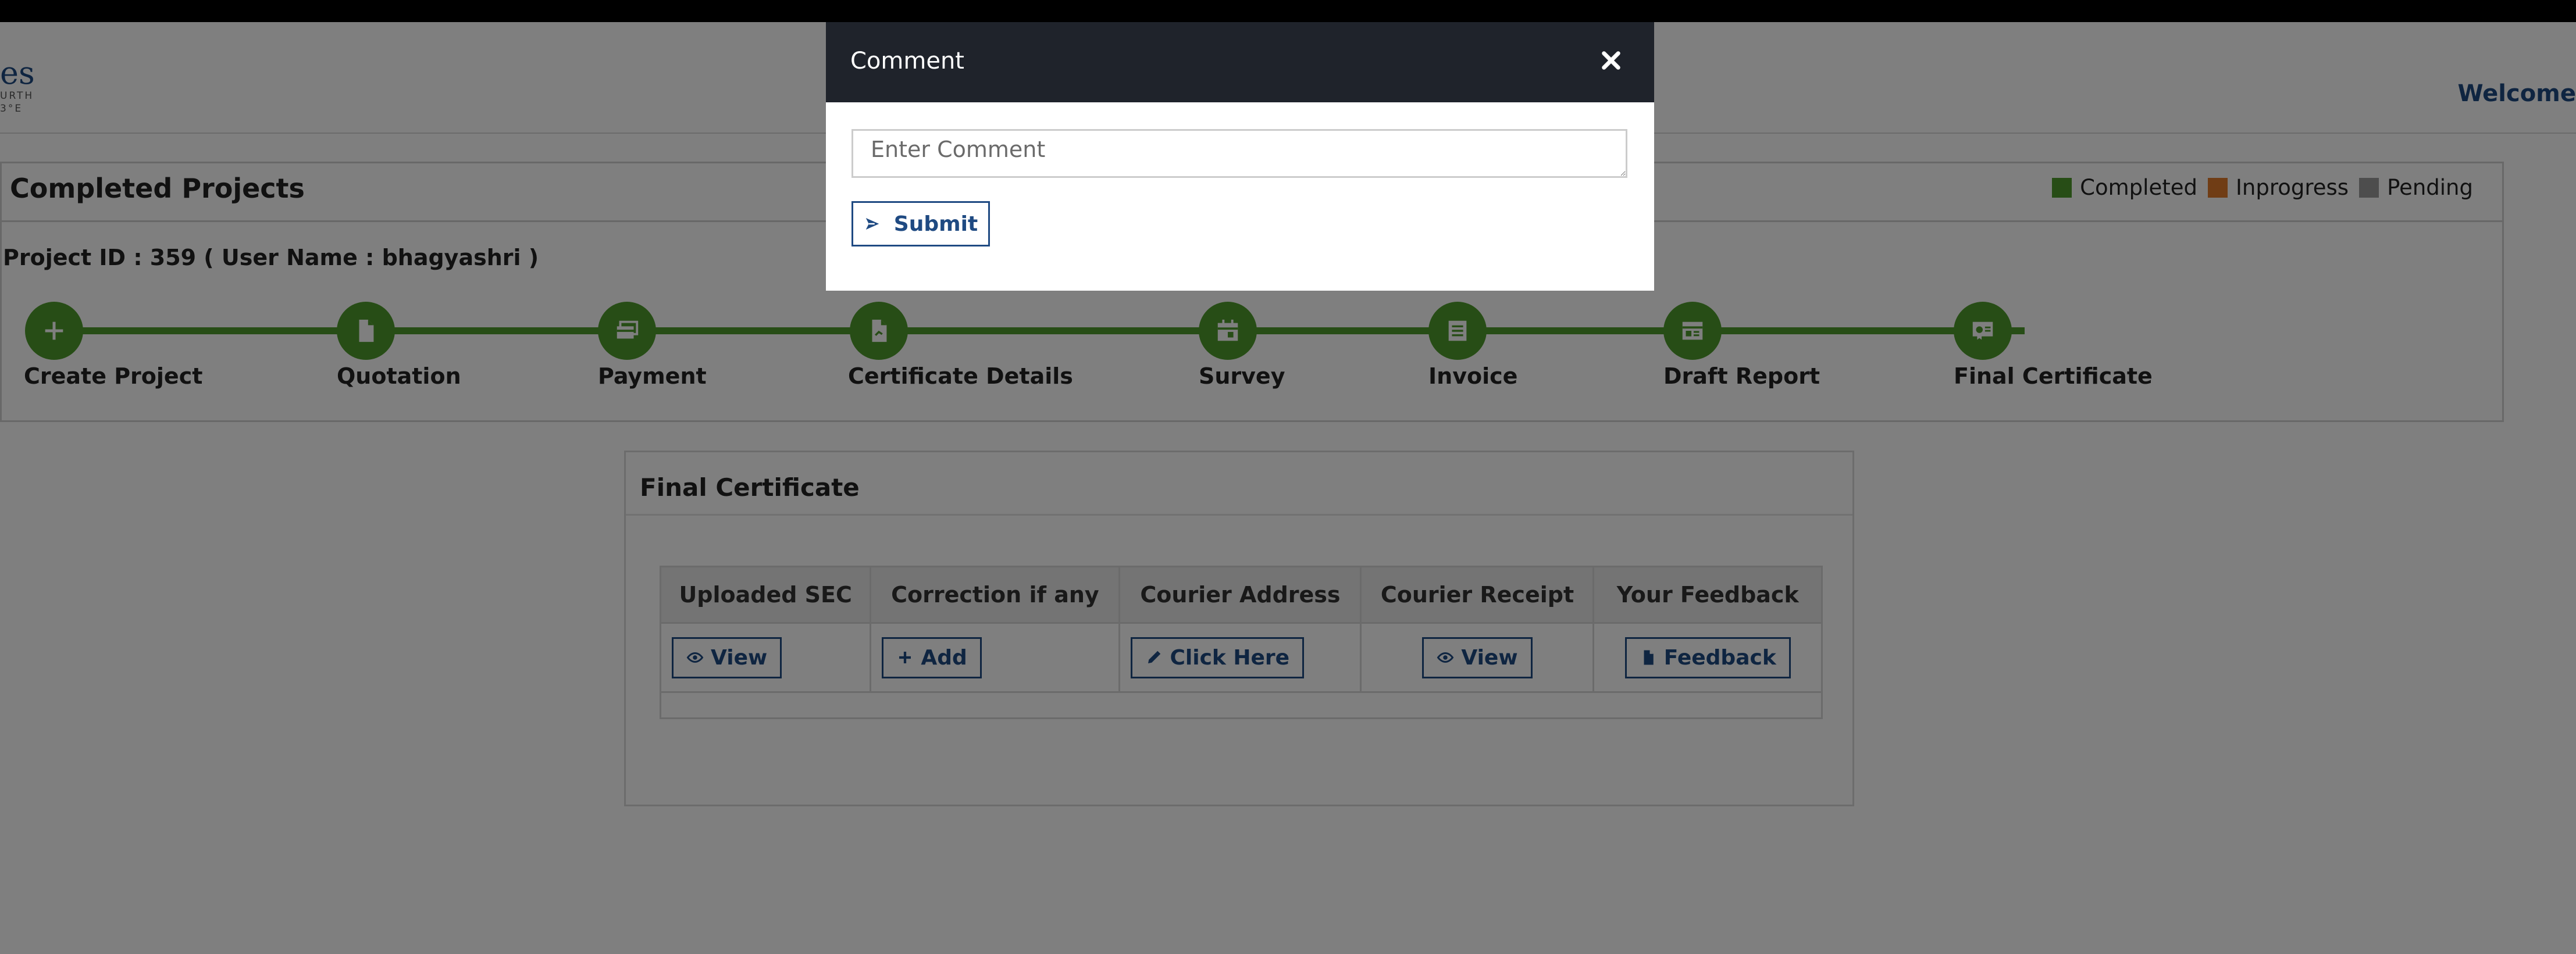 The height and width of the screenshot is (954, 2576). I want to click on close-button, so click(1611, 60).